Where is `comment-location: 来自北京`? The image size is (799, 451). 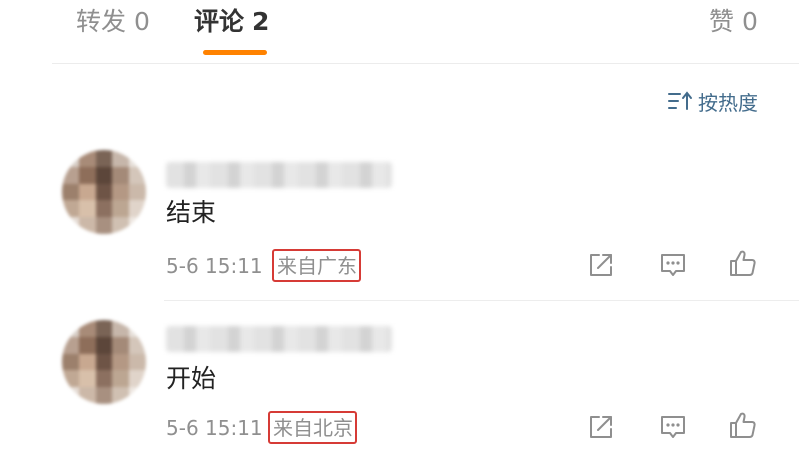
comment-location: 来自北京 is located at coordinates (312, 427).